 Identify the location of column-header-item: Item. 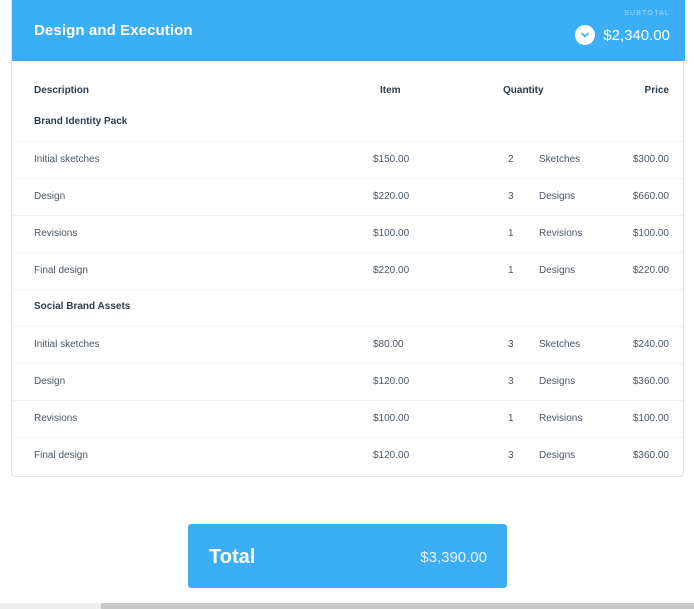
(390, 90).